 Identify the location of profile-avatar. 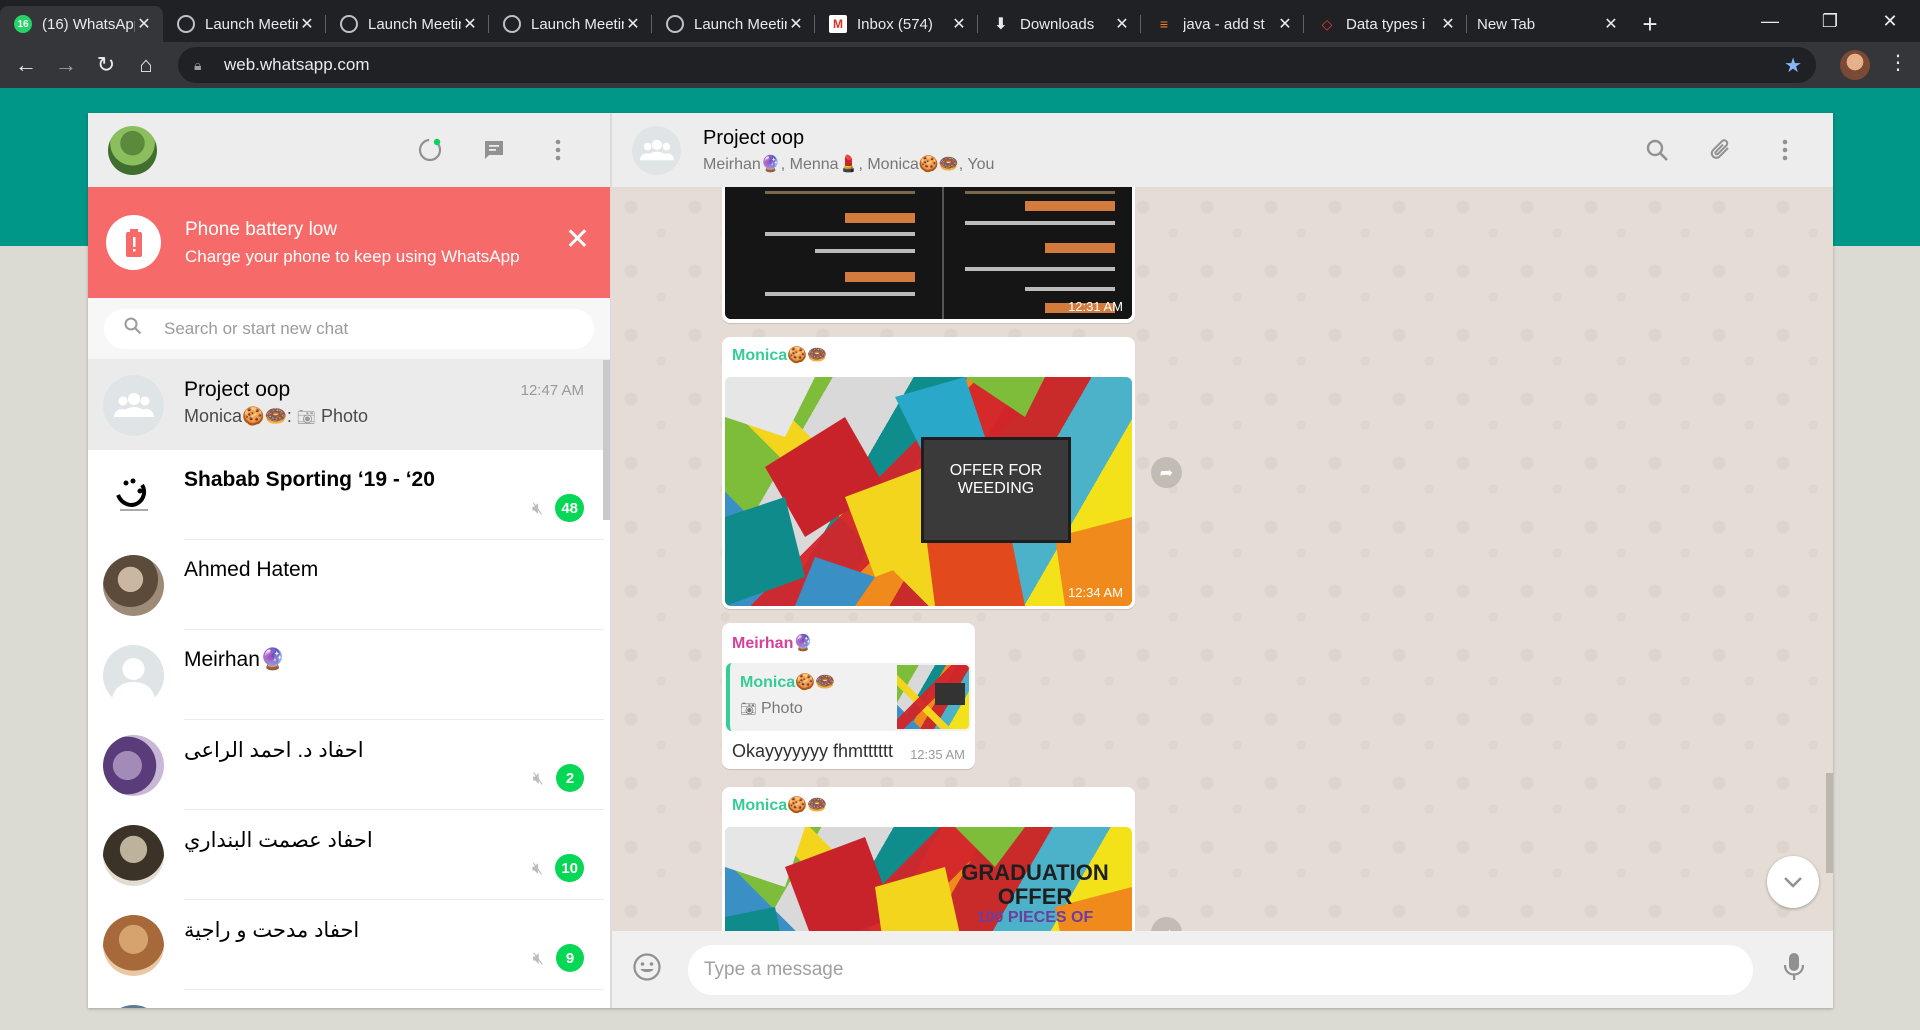
(1855, 65).